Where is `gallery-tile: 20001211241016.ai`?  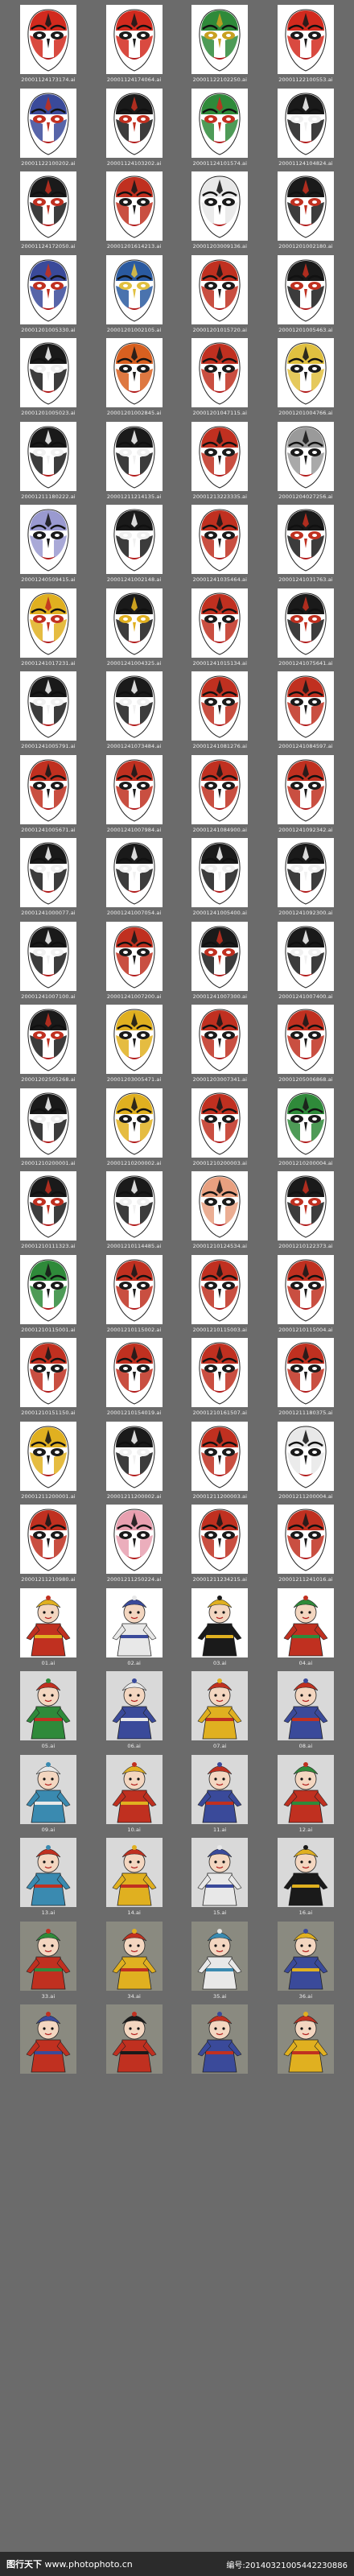 gallery-tile: 20001211241016.ai is located at coordinates (306, 1544).